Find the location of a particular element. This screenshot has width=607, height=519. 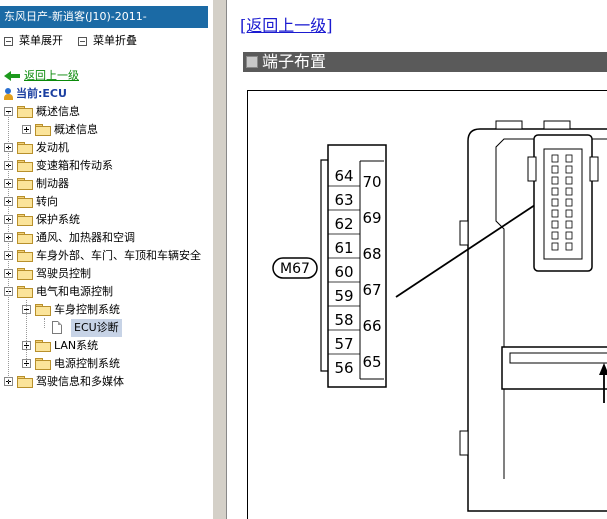

current-node-label: 当前:ECU is located at coordinates (41, 93).